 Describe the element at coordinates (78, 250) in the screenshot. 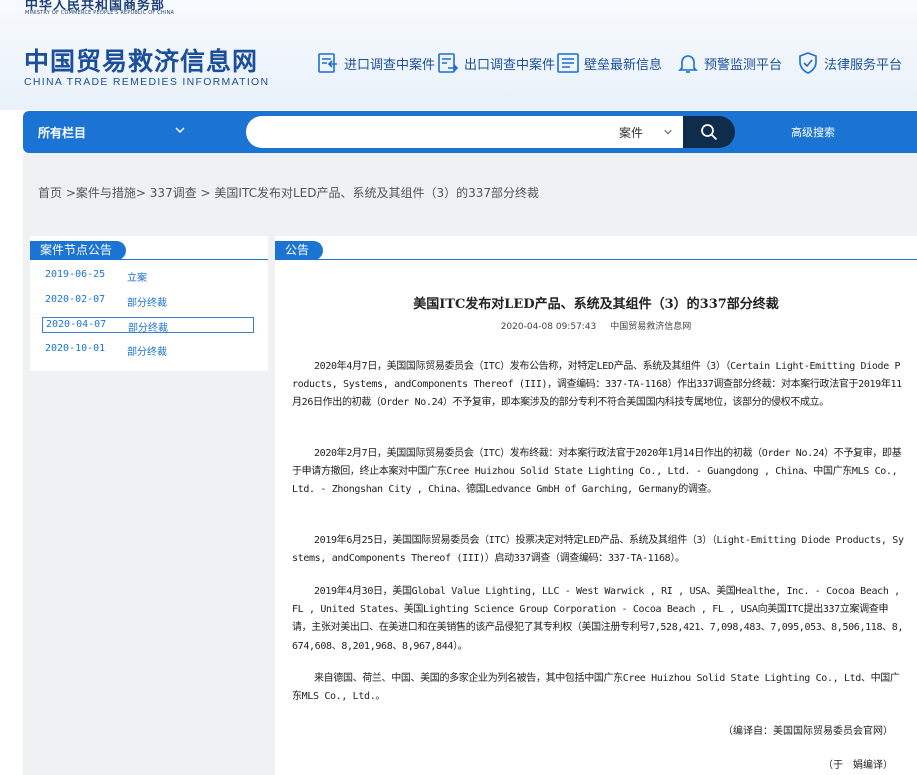

I see `case-node-panel-title: 案件节点公告` at that location.